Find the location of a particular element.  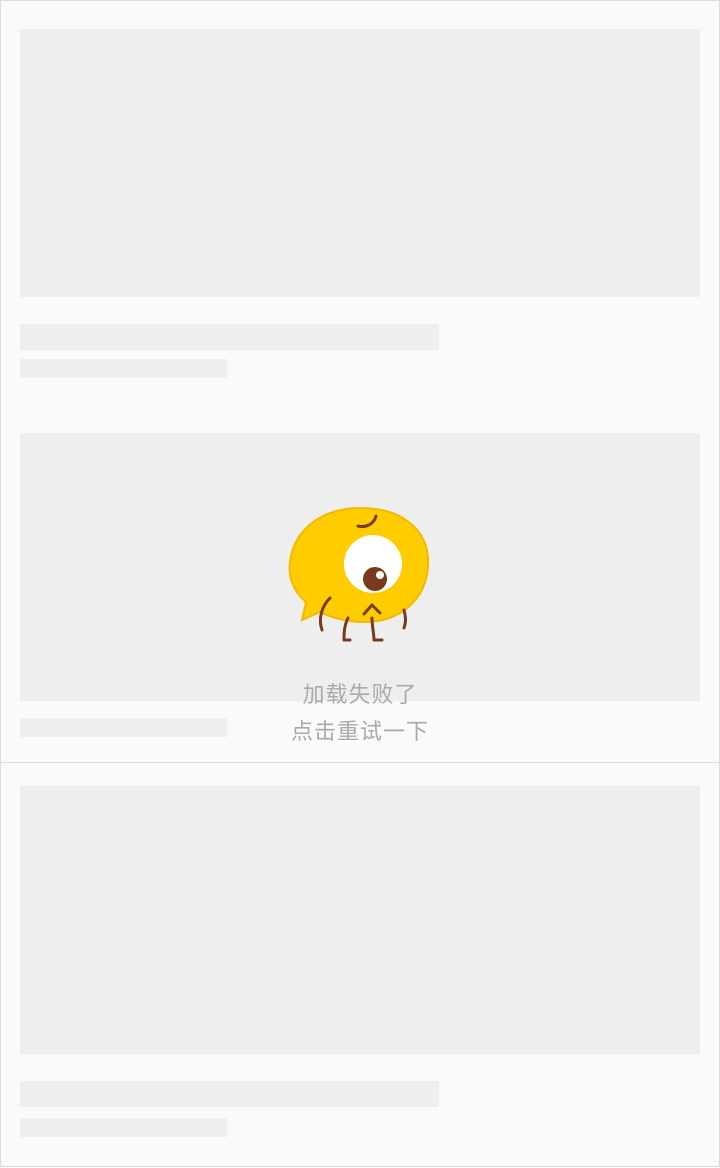

load-error-retry: 加载失败了 点击重试一下 is located at coordinates (360, 625).